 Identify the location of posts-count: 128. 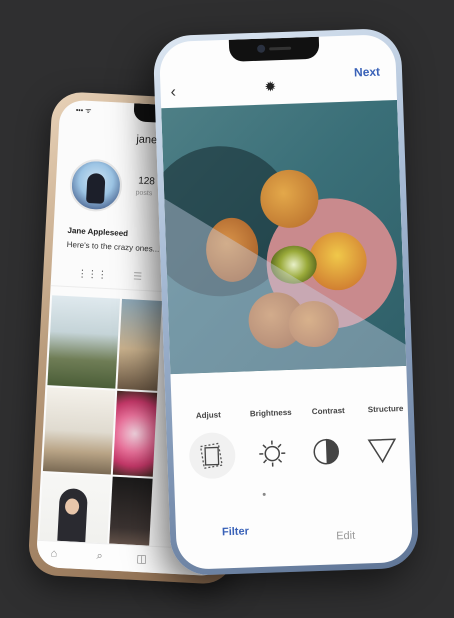
(146, 181).